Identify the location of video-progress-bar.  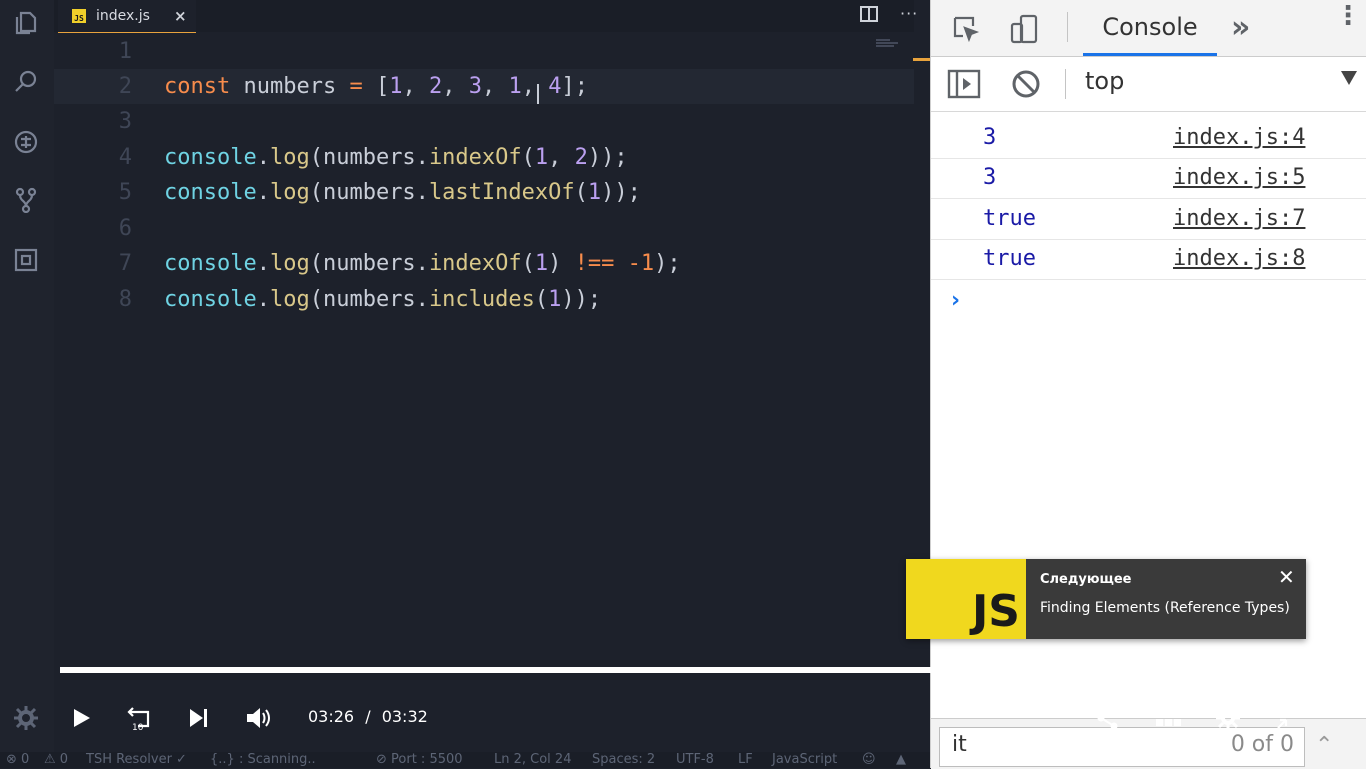
(683, 670).